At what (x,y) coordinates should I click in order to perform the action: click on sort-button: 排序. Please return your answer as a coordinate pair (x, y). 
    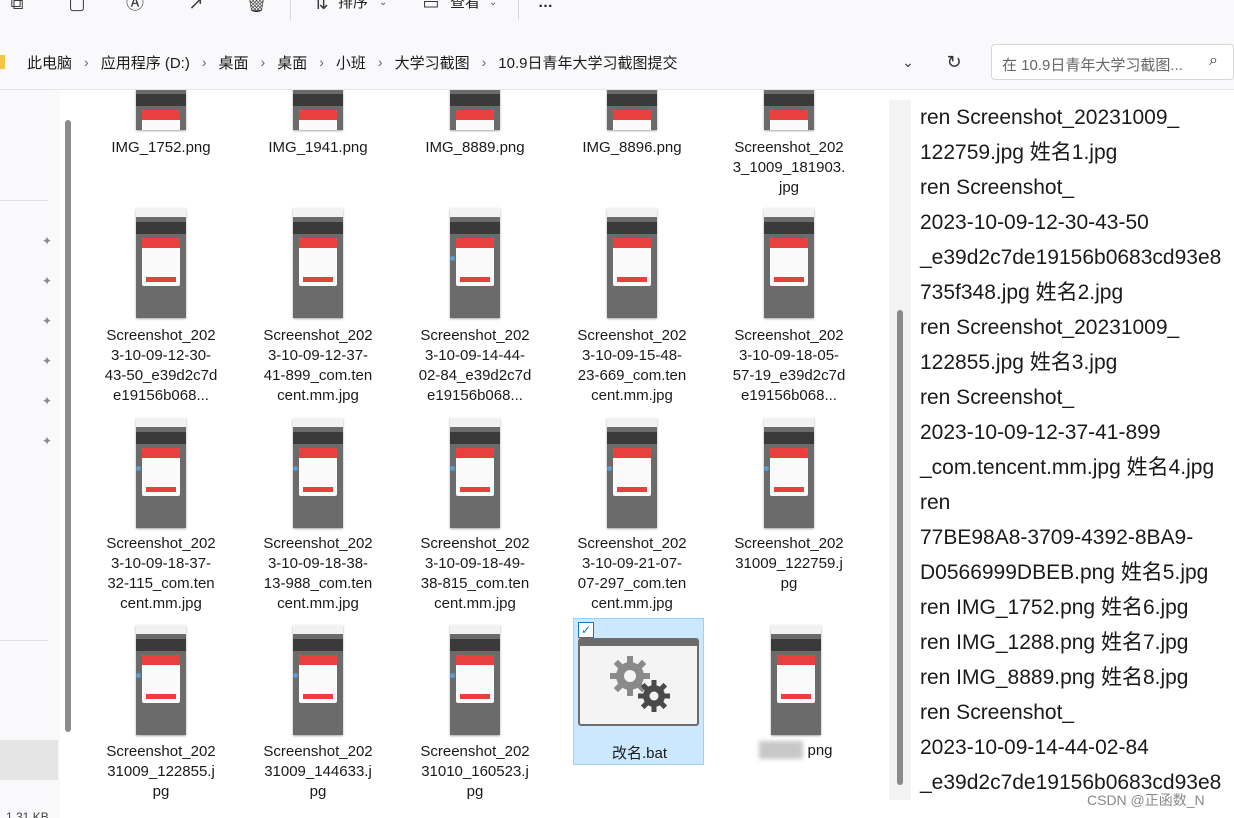
    Looking at the image, I should click on (353, 7).